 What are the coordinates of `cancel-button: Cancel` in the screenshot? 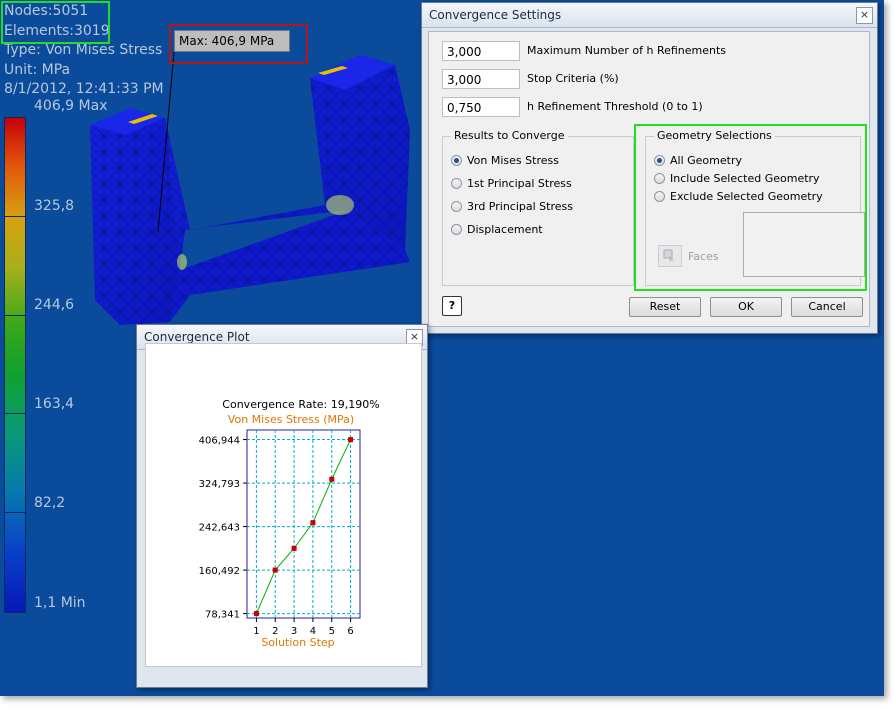 It's located at (827, 307).